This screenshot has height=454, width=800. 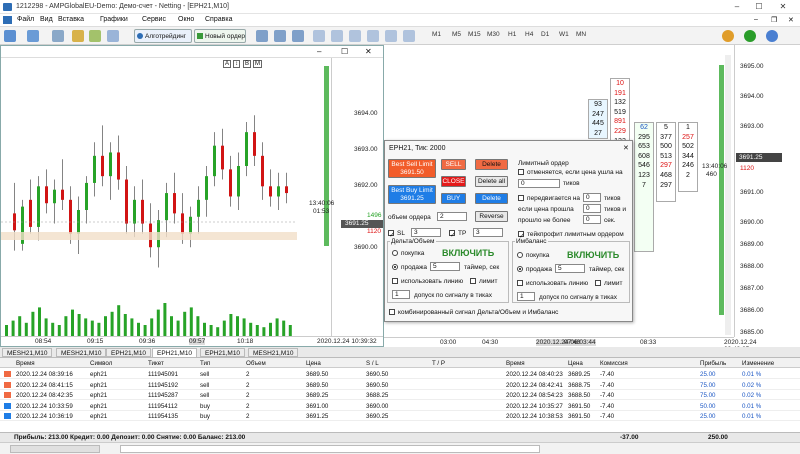 I want to click on delta-tolerance-input: 1, so click(x=401, y=294).